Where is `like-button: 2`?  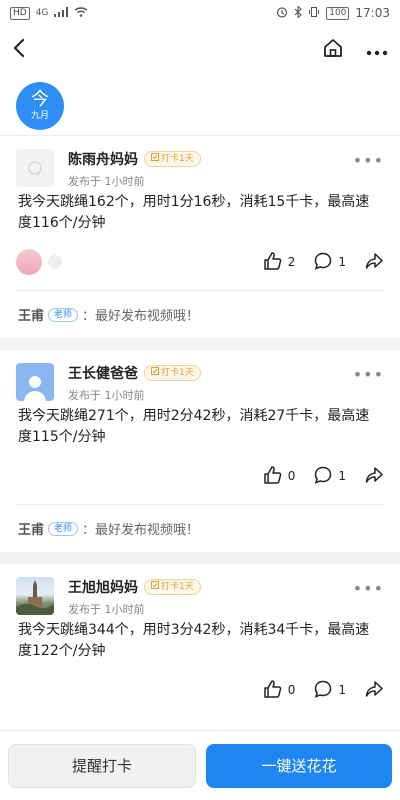
like-button: 2 is located at coordinates (279, 262).